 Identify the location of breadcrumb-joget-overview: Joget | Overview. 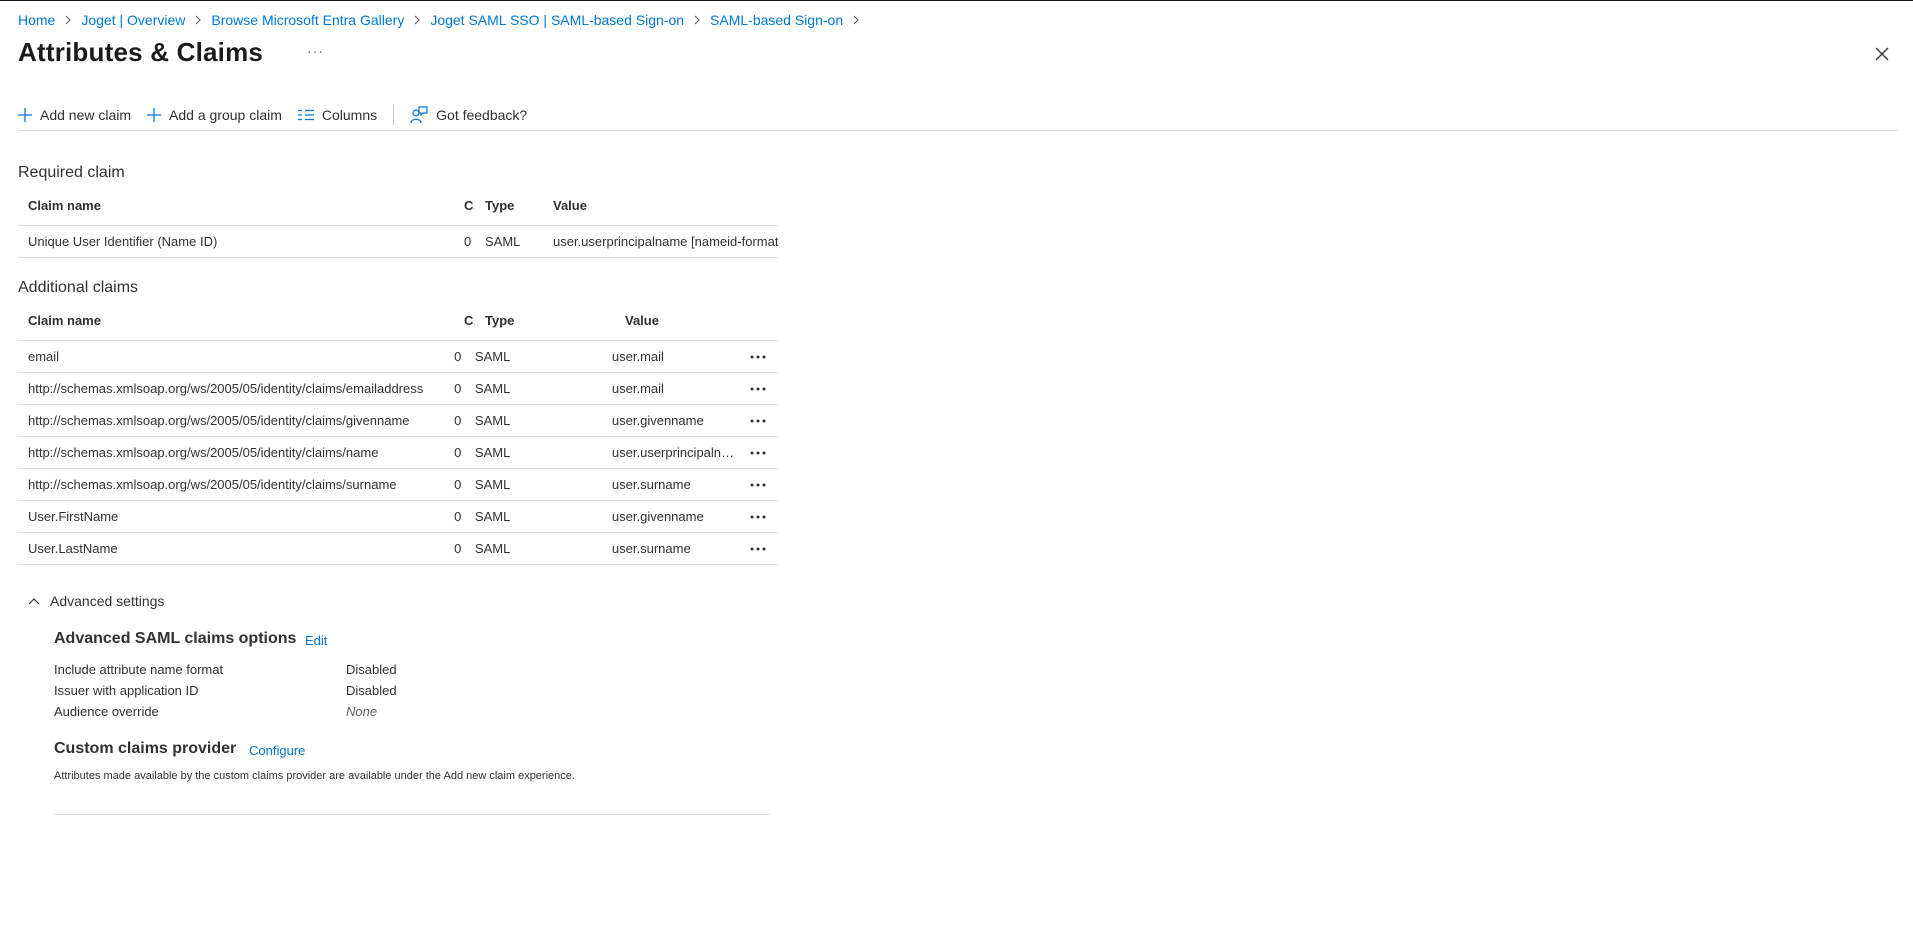
(133, 20).